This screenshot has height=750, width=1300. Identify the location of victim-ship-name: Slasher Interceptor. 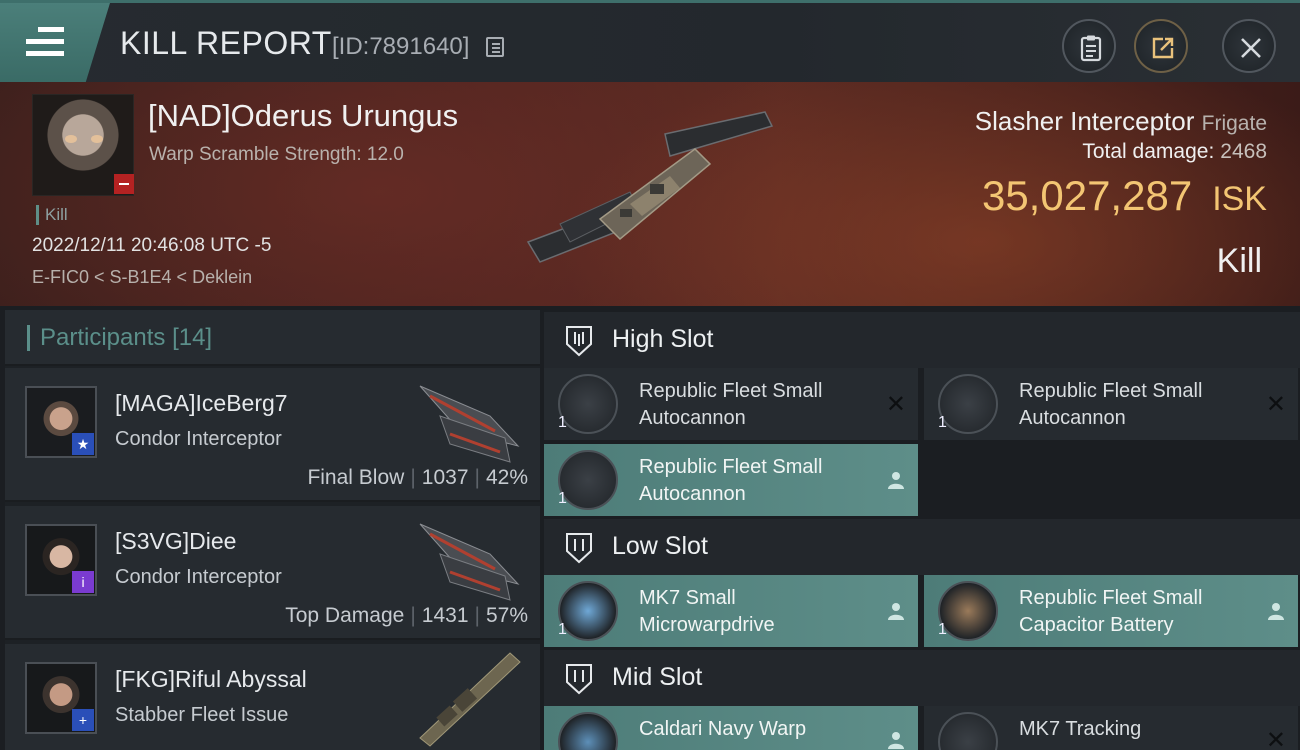
(1084, 121).